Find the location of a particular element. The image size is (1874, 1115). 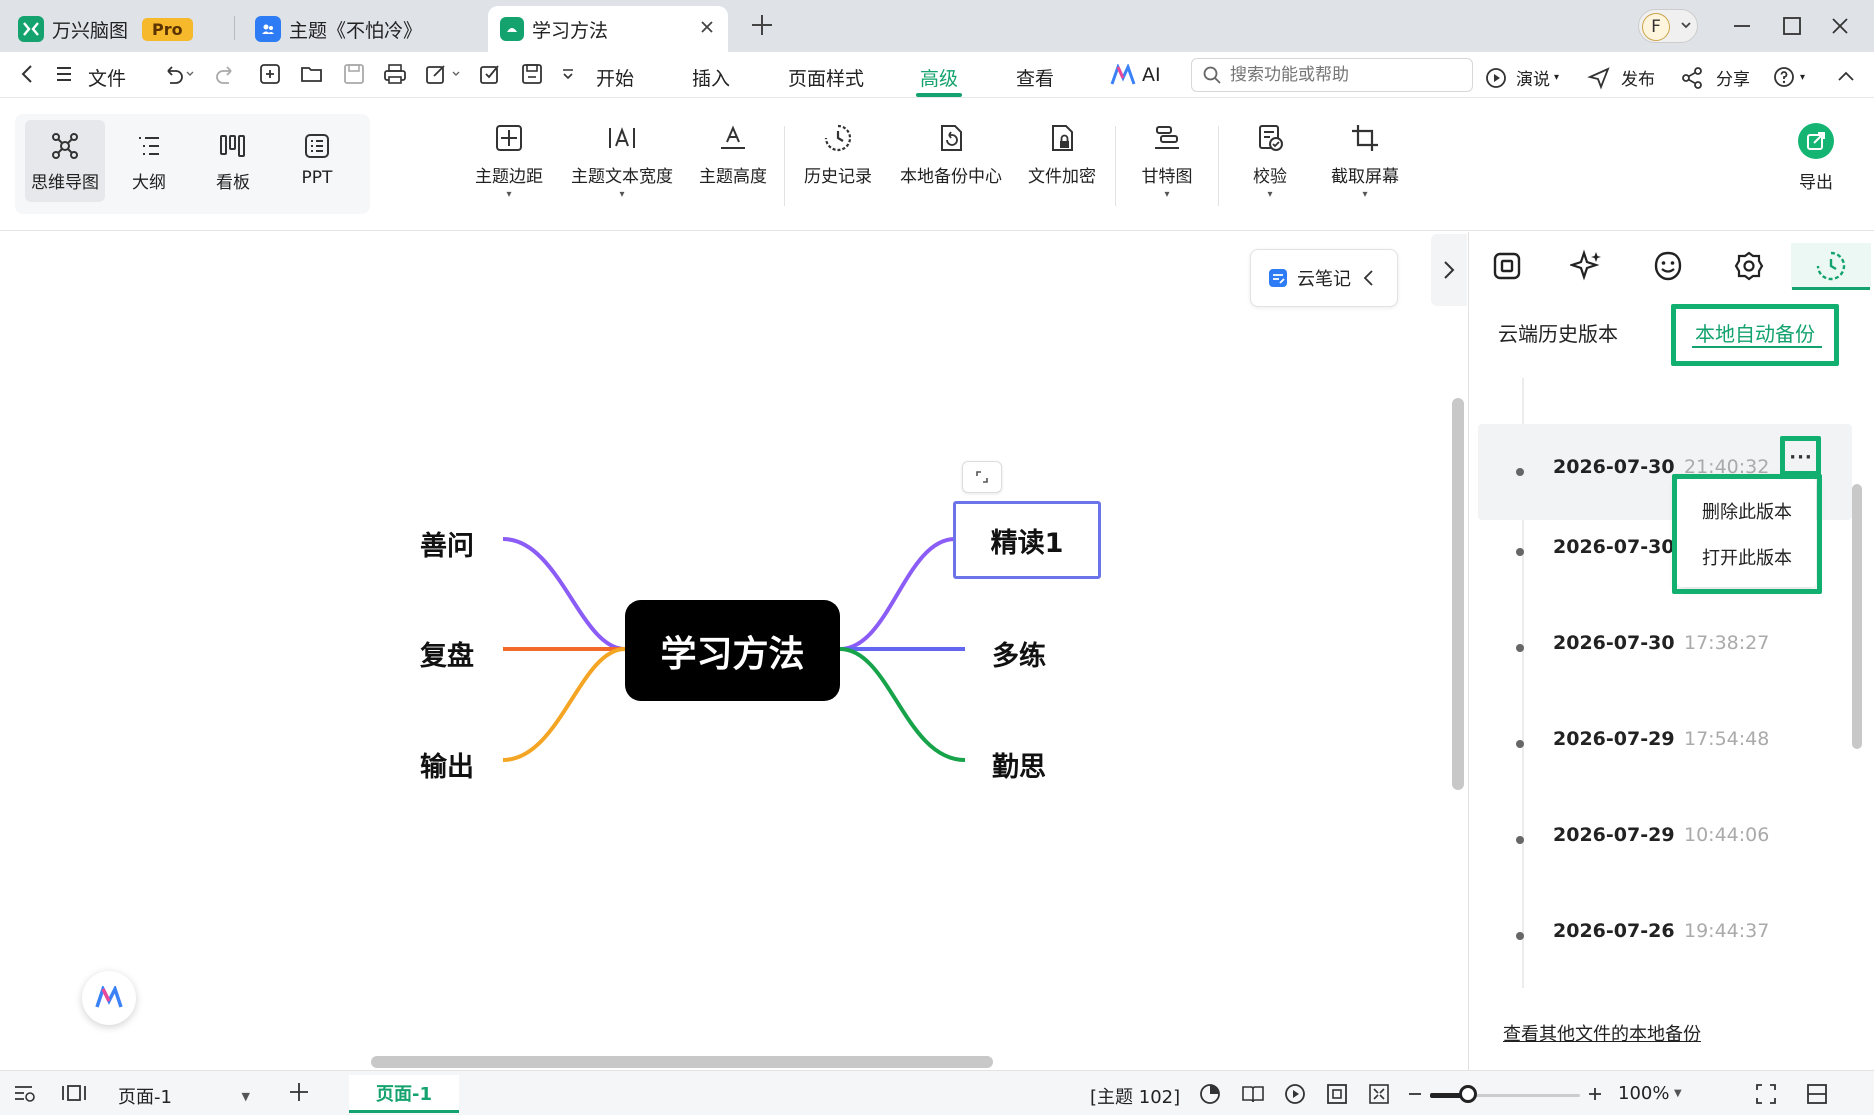

zoom-level: 100% is located at coordinates (1643, 1093).